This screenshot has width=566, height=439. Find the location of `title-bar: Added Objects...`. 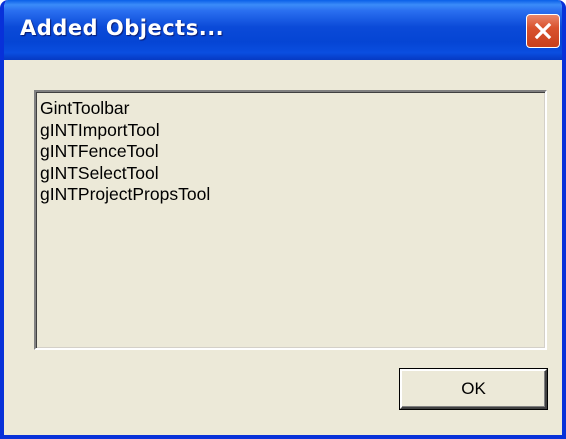

title-bar: Added Objects... is located at coordinates (283, 30).